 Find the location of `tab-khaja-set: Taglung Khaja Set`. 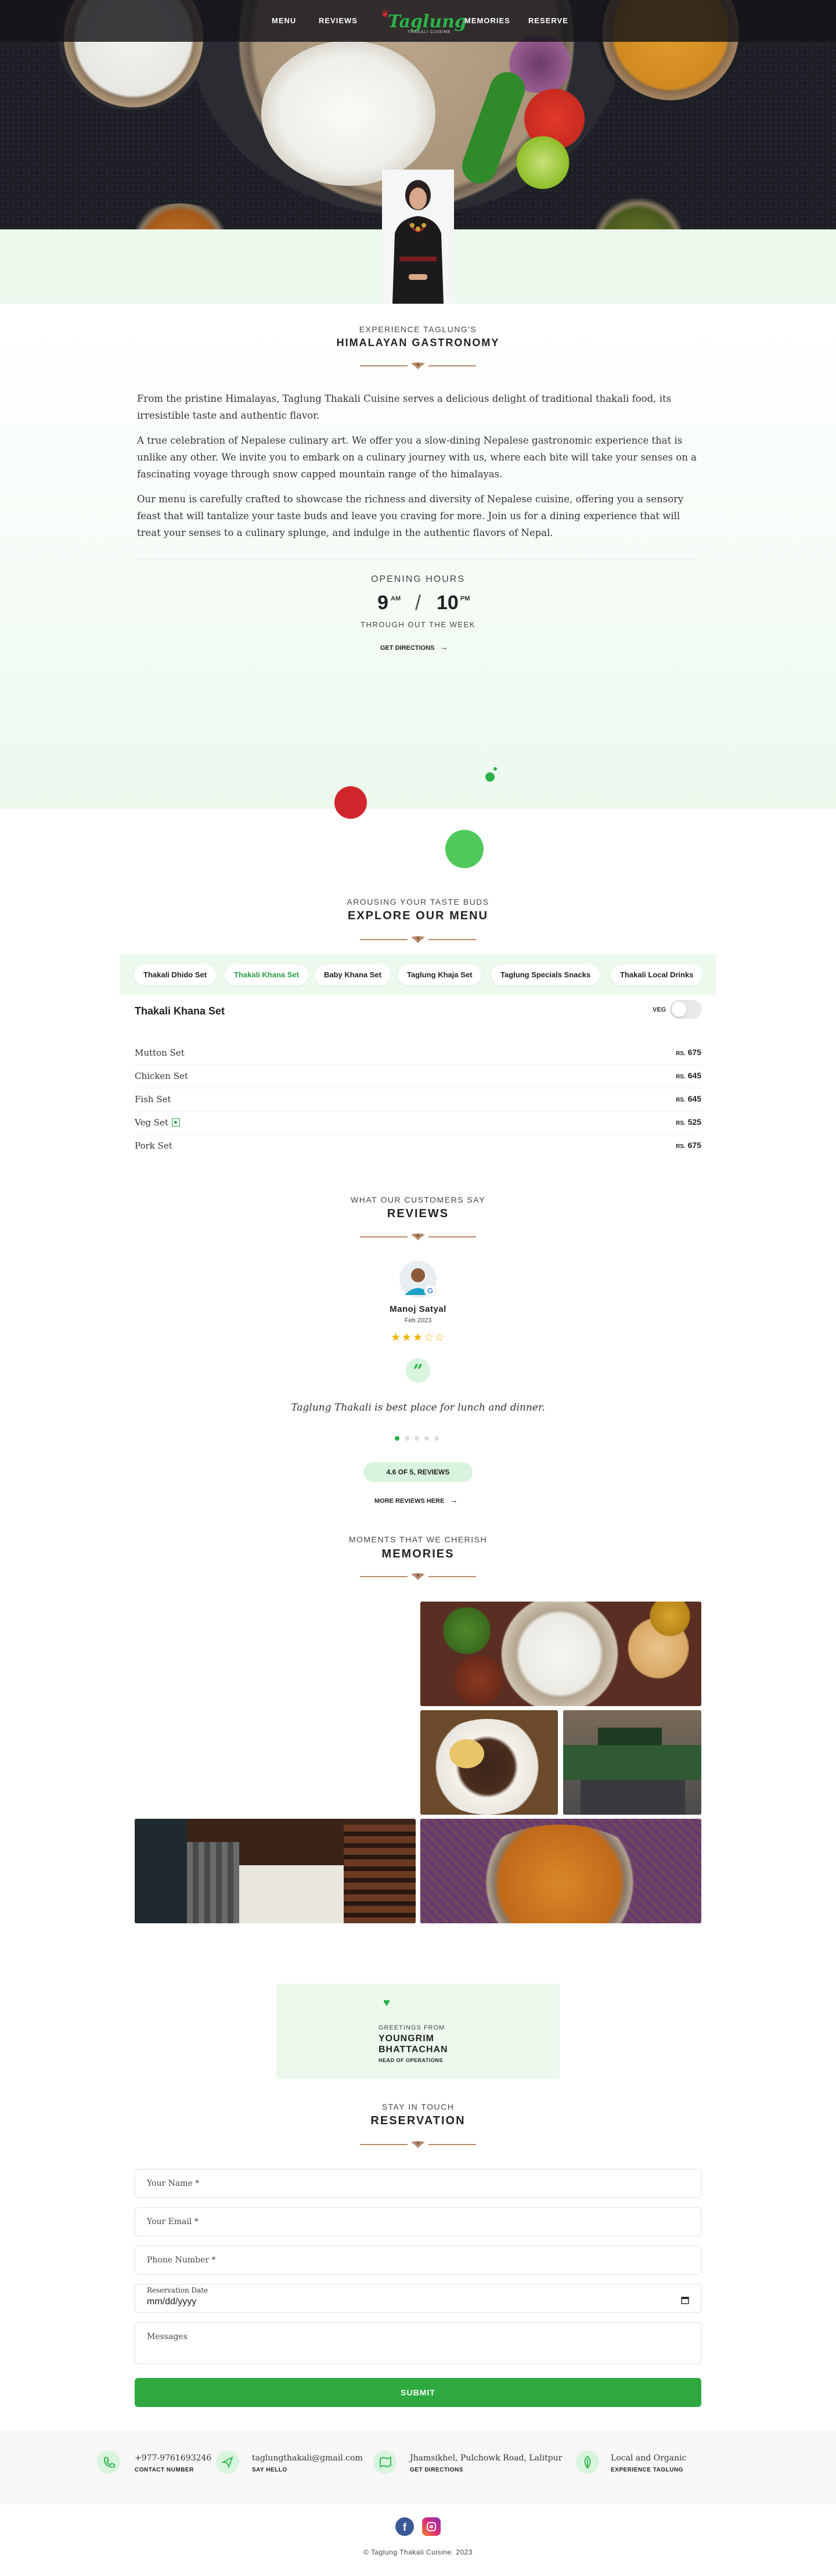

tab-khaja-set: Taglung Khaja Set is located at coordinates (440, 975).